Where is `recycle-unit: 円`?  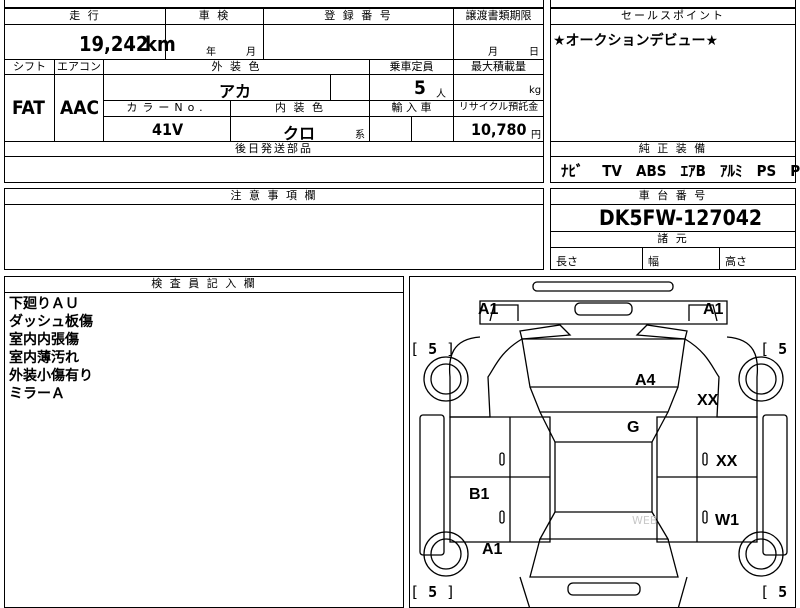 recycle-unit: 円 is located at coordinates (536, 135).